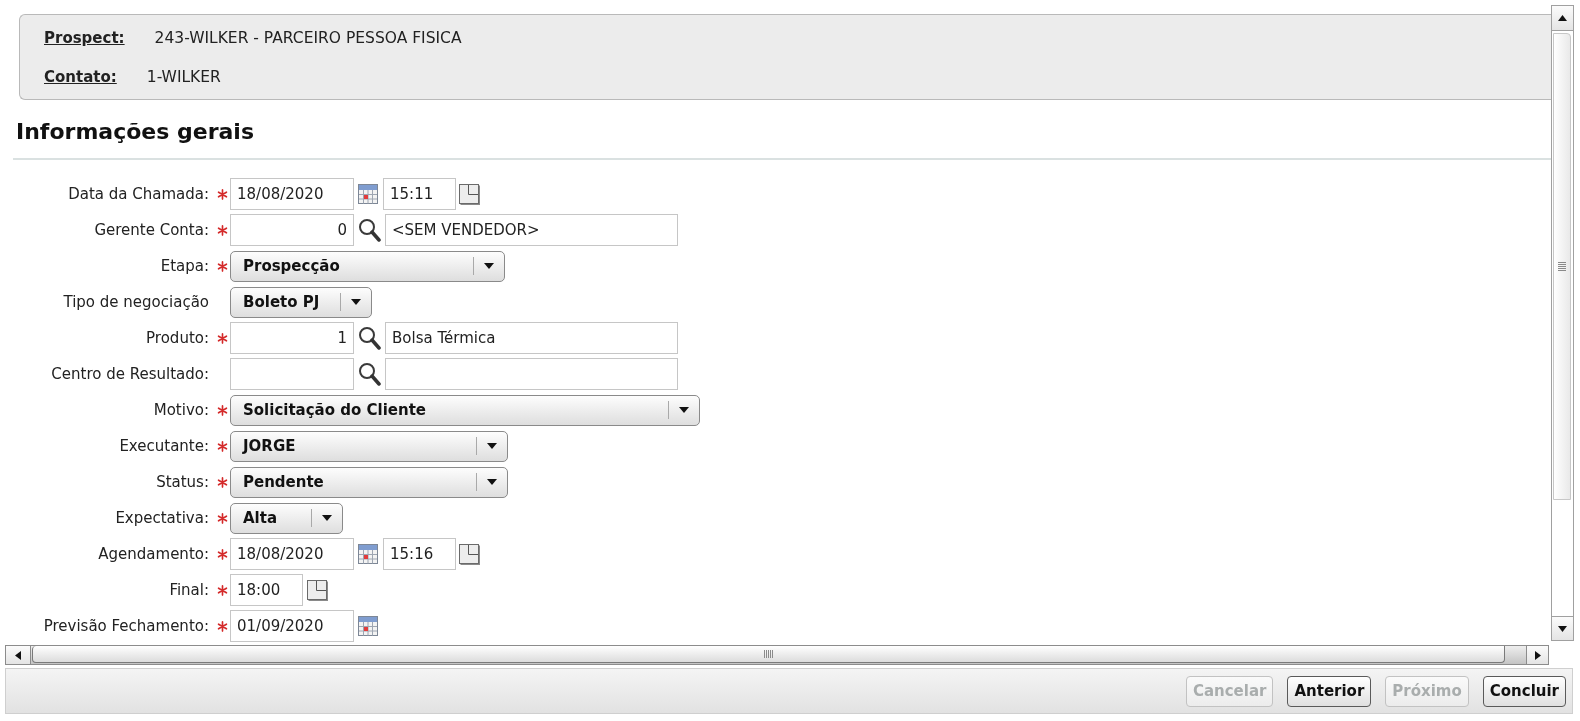  What do you see at coordinates (531, 338) in the screenshot?
I see `description-field: Bolsa Térmica` at bounding box center [531, 338].